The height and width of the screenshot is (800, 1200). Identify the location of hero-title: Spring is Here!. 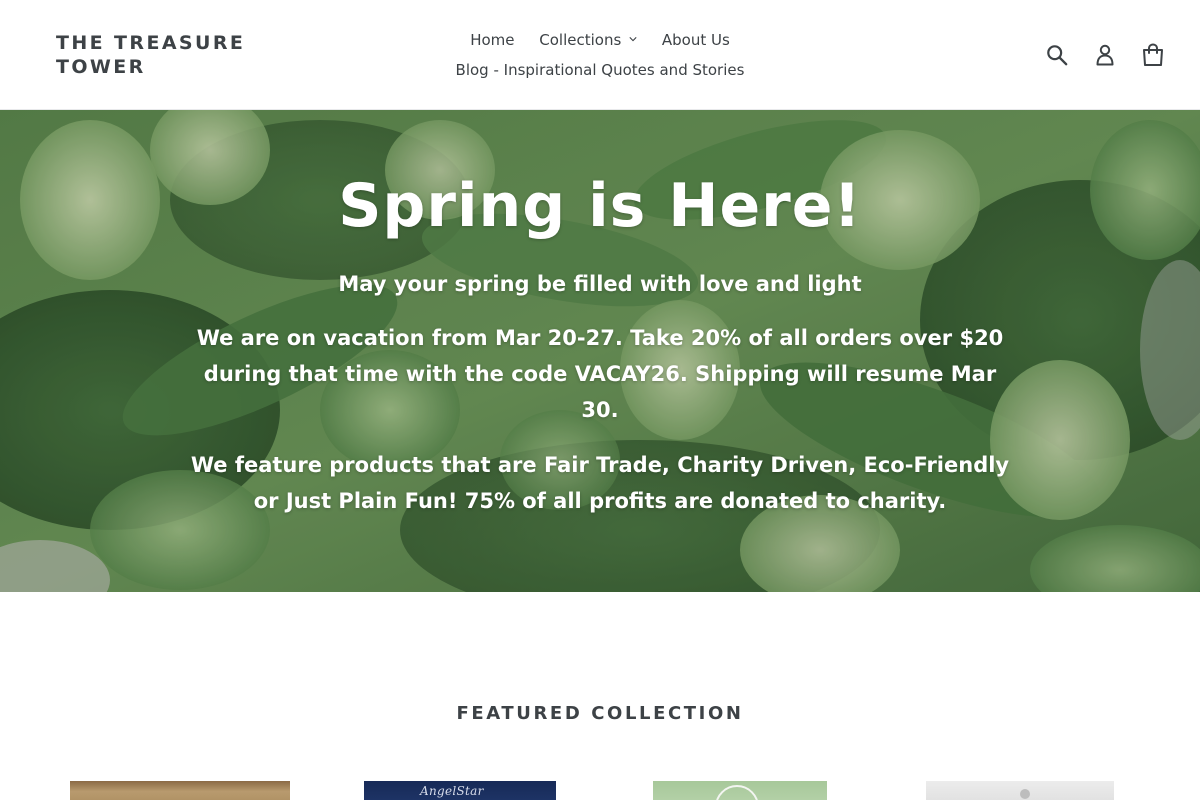
(600, 206).